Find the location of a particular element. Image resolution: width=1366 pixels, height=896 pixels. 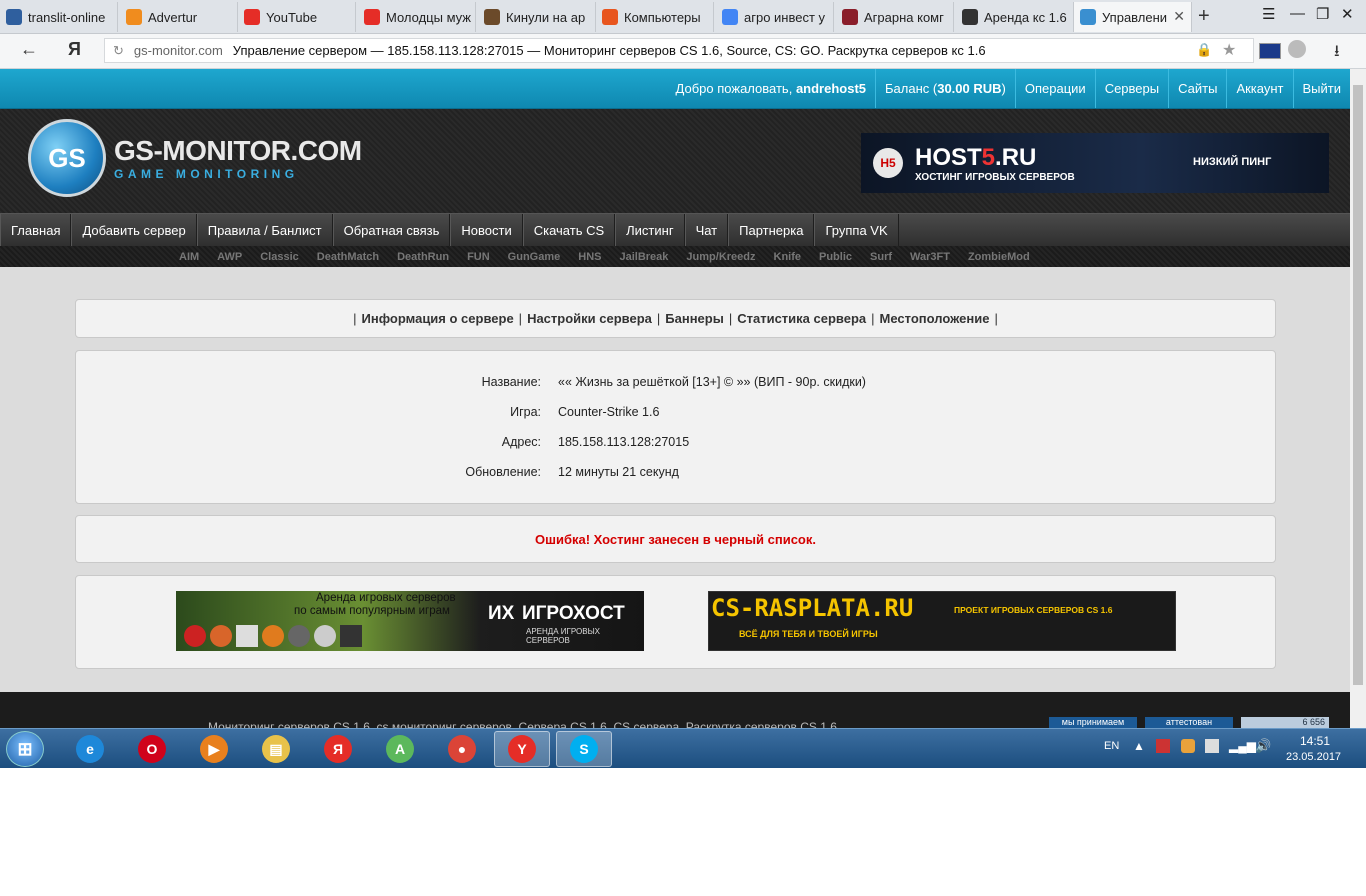

lock-icon: 🔒 is located at coordinates (1204, 50).